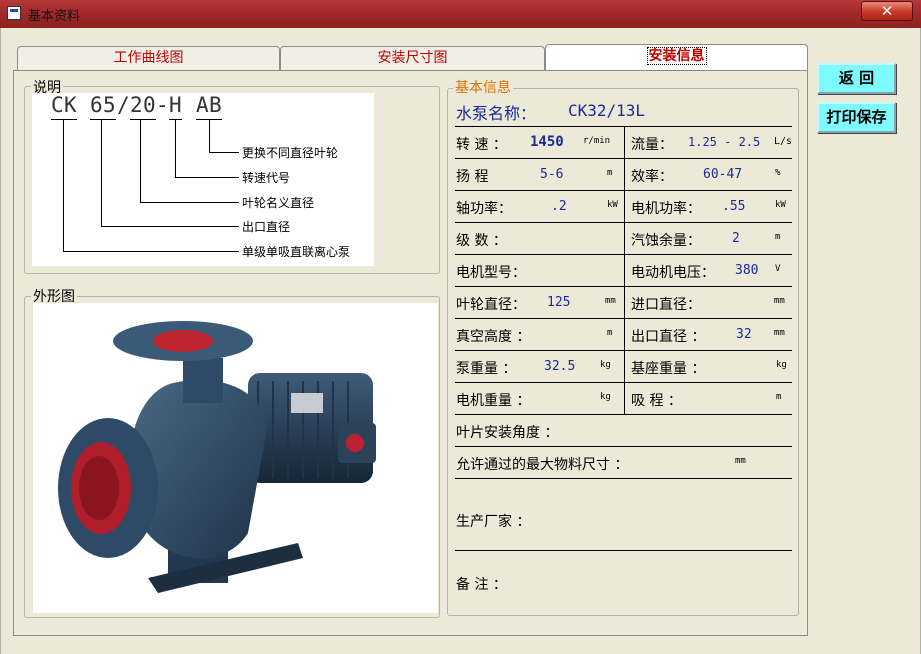 Image resolution: width=921 pixels, height=654 pixels. What do you see at coordinates (747, 270) in the screenshot?
I see `motor-voltage-value: 380` at bounding box center [747, 270].